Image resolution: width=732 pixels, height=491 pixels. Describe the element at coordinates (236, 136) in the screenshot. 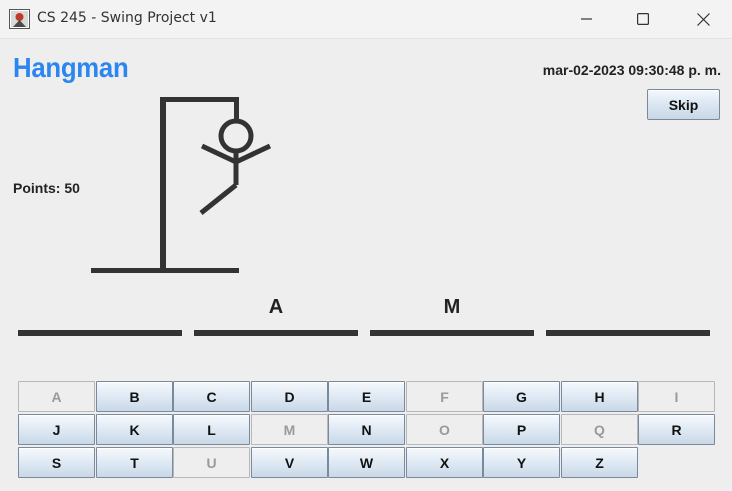

I see `hangman-head` at that location.